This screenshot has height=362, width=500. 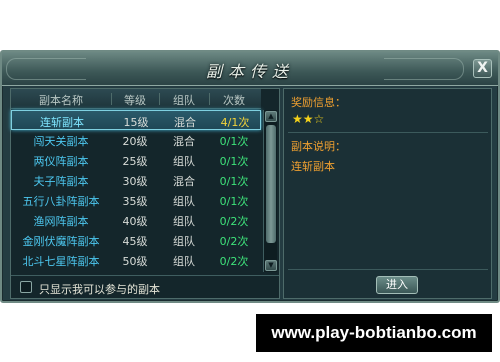 I want to click on eligible-only-checkbox, so click(x=26, y=287).